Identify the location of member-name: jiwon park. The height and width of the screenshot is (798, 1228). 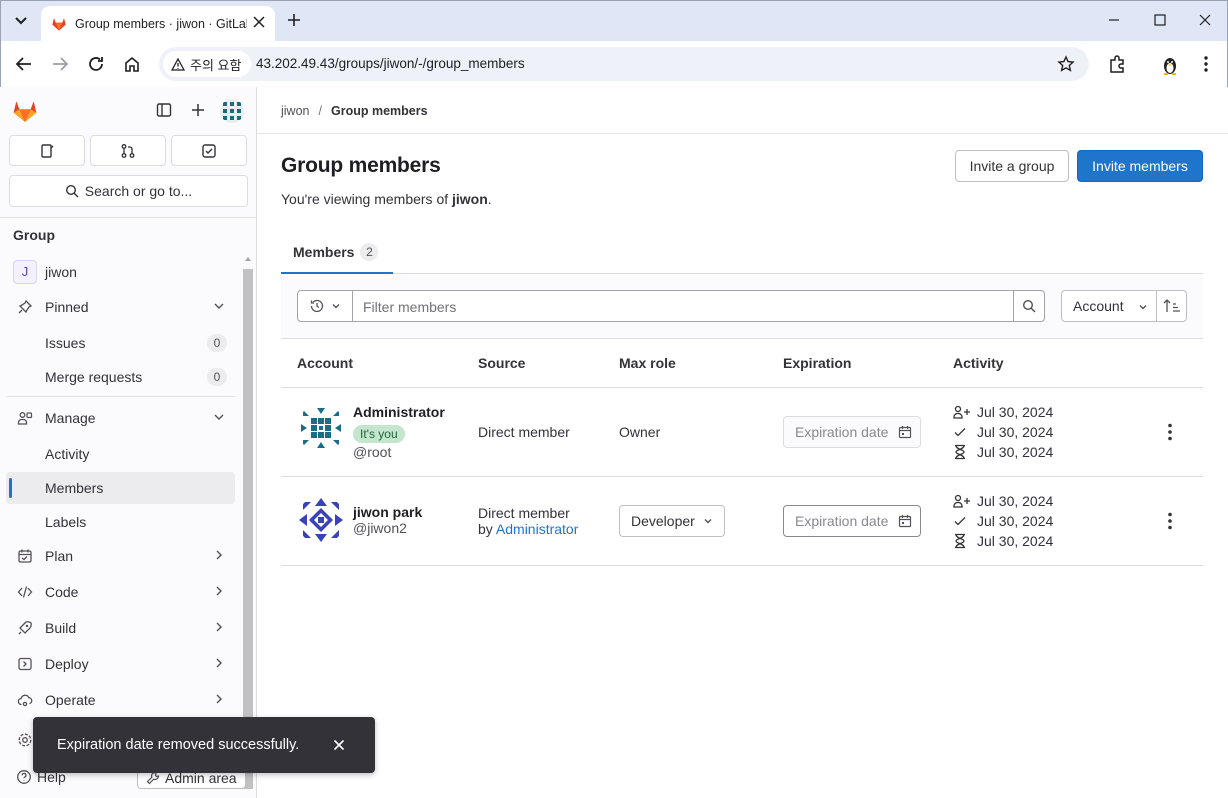
(387, 512).